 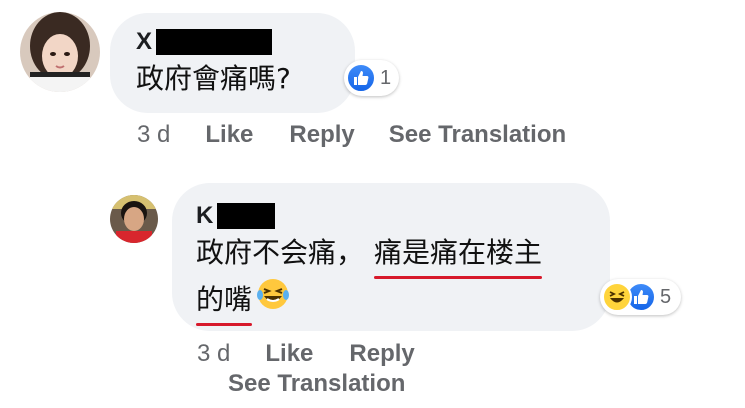 I want to click on comment-text-line2: 的嘴, so click(x=243, y=301).